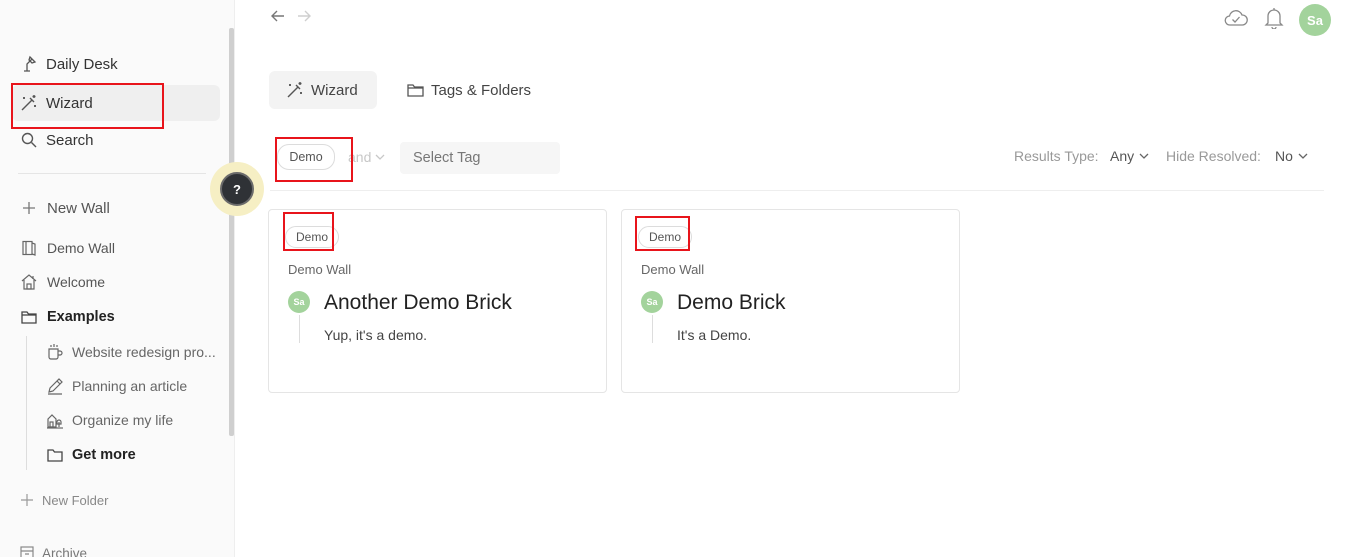  Describe the element at coordinates (118, 208) in the screenshot. I see `new-wall-button: New Wall` at that location.